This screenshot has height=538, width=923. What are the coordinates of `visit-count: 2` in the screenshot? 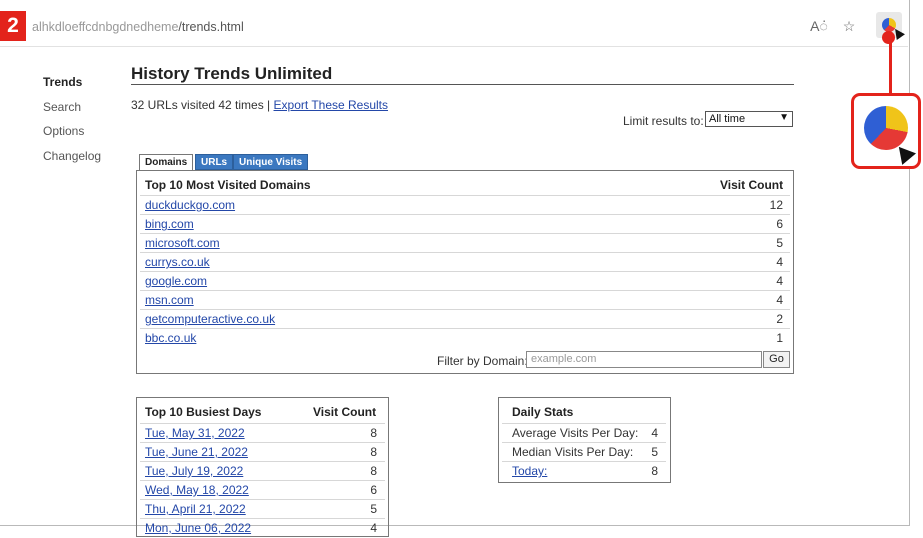 It's located at (779, 319).